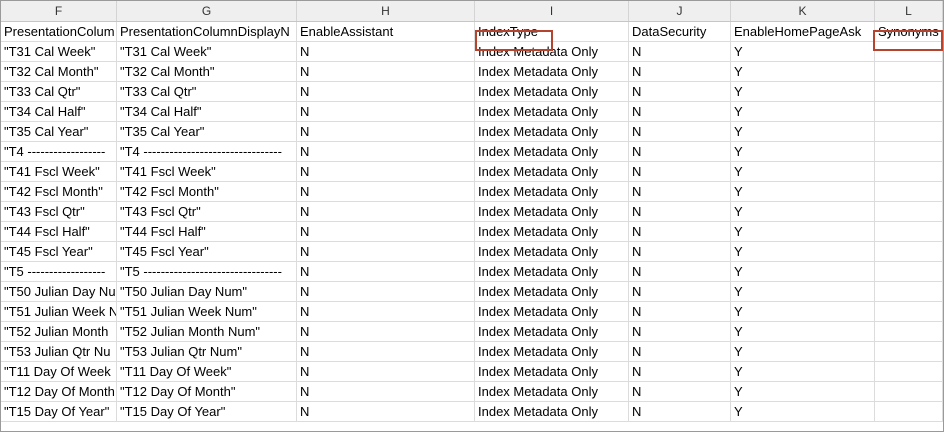 This screenshot has width=944, height=432. What do you see at coordinates (207, 232) in the screenshot?
I see `cell-presentation-column-display: "T44 Fscl Half"` at bounding box center [207, 232].